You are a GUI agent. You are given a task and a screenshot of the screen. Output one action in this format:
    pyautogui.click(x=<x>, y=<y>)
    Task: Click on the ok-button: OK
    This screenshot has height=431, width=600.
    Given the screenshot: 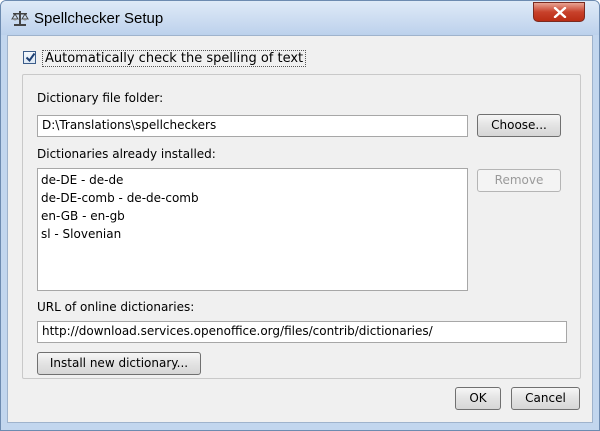 What is the action you would take?
    pyautogui.click(x=478, y=398)
    